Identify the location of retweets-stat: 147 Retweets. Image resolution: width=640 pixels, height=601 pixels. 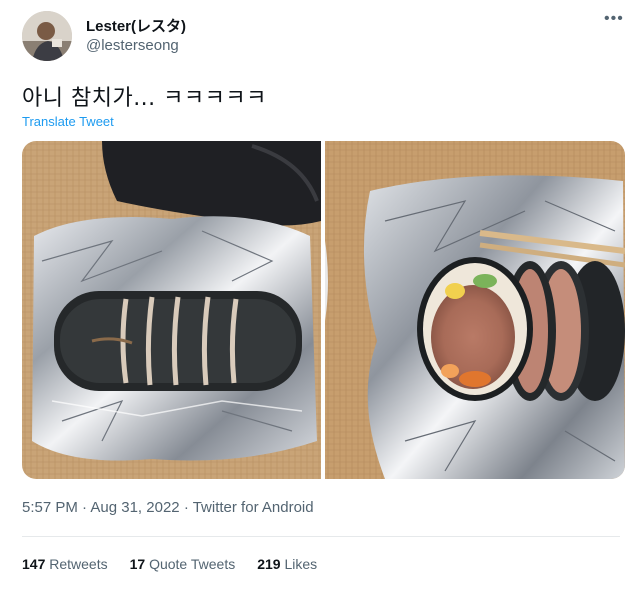
(65, 564).